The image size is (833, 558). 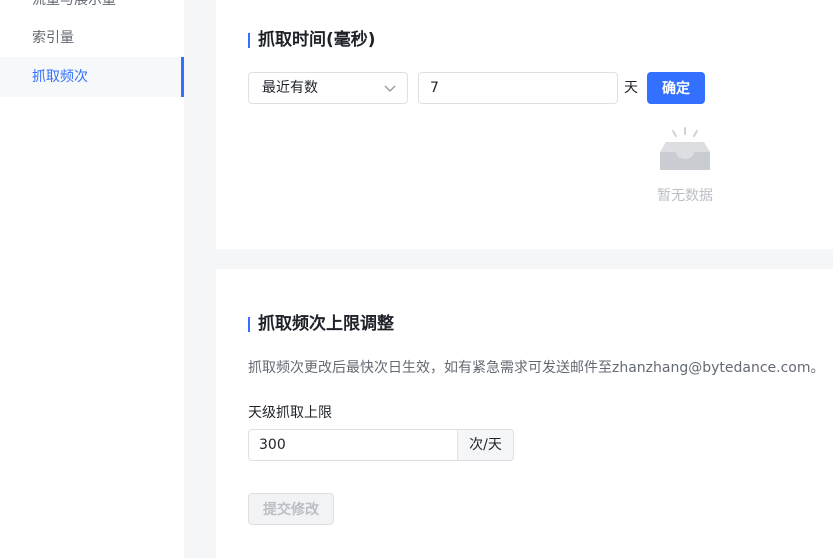 What do you see at coordinates (92, 10) in the screenshot?
I see `sidebar-item-traffic: 流量与展示量` at bounding box center [92, 10].